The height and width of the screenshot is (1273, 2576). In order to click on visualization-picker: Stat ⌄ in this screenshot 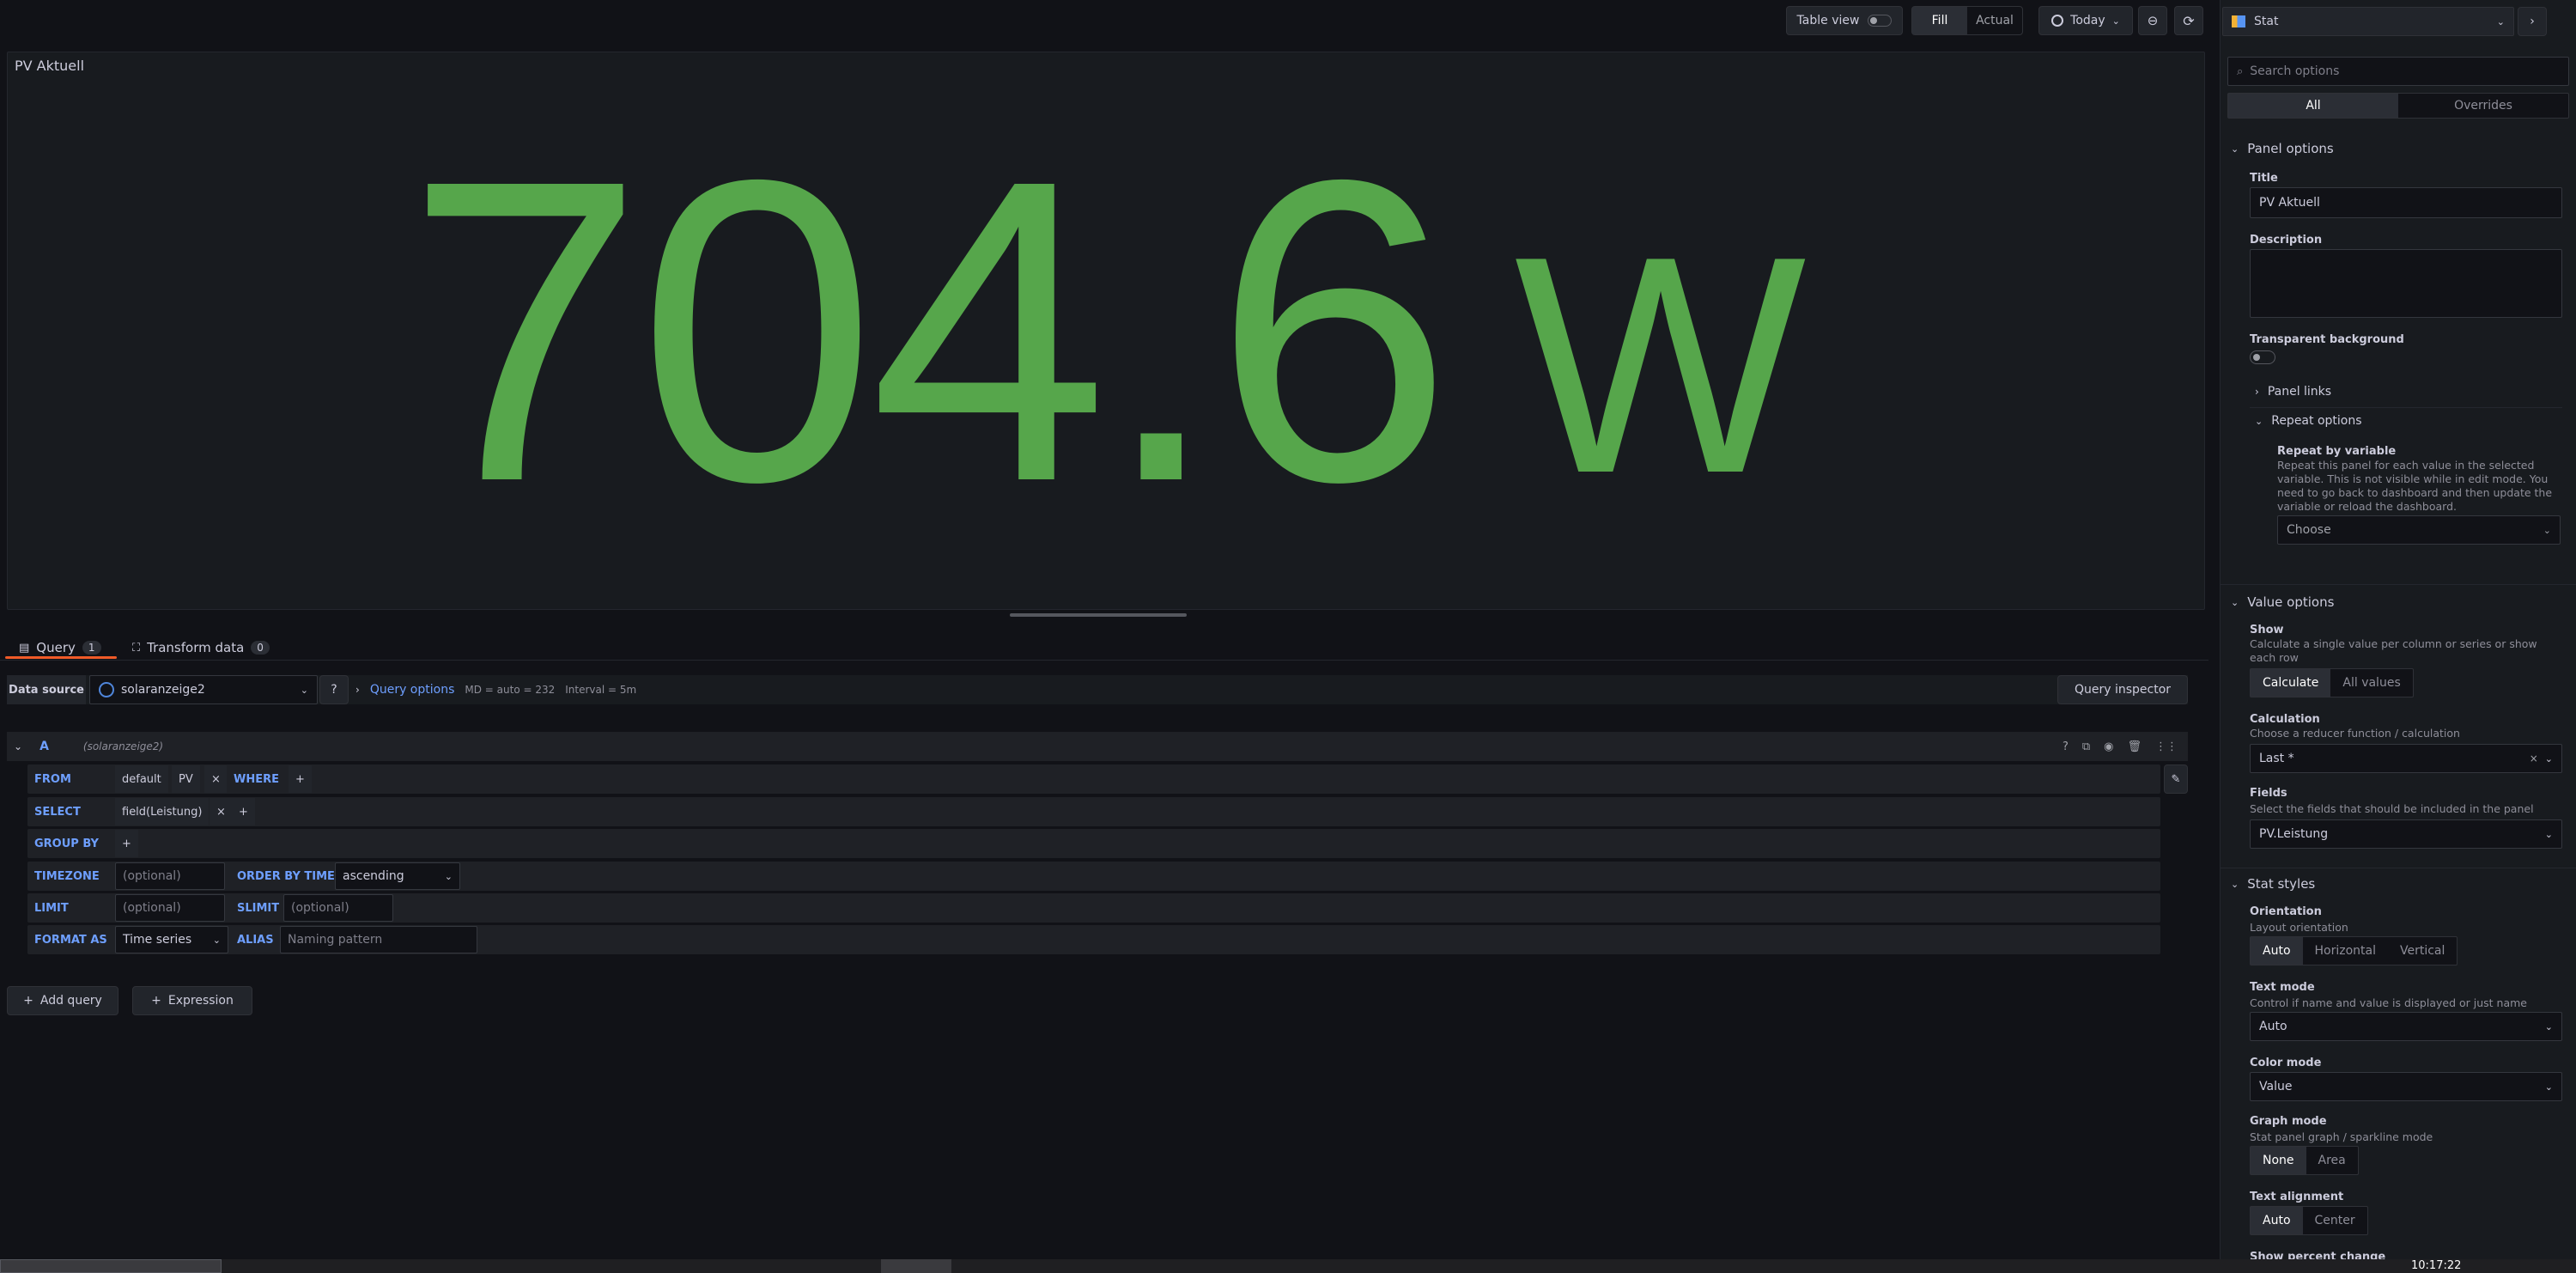, I will do `click(2368, 21)`.